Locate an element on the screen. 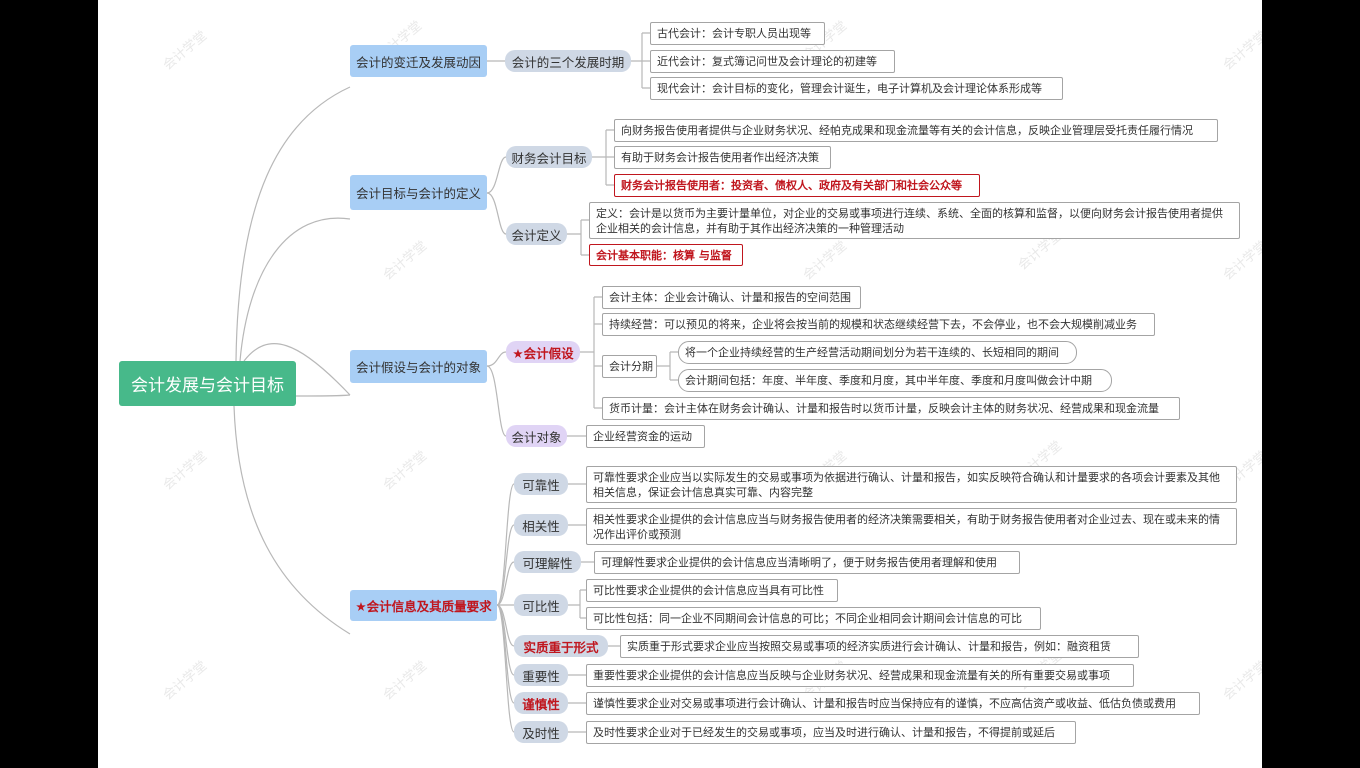 This screenshot has width=1360, height=768. leaf-period-types: 会计期间包括：年度、半年度、季度和月度，其中半年度、季度和月度叫做会计中期 is located at coordinates (895, 380).